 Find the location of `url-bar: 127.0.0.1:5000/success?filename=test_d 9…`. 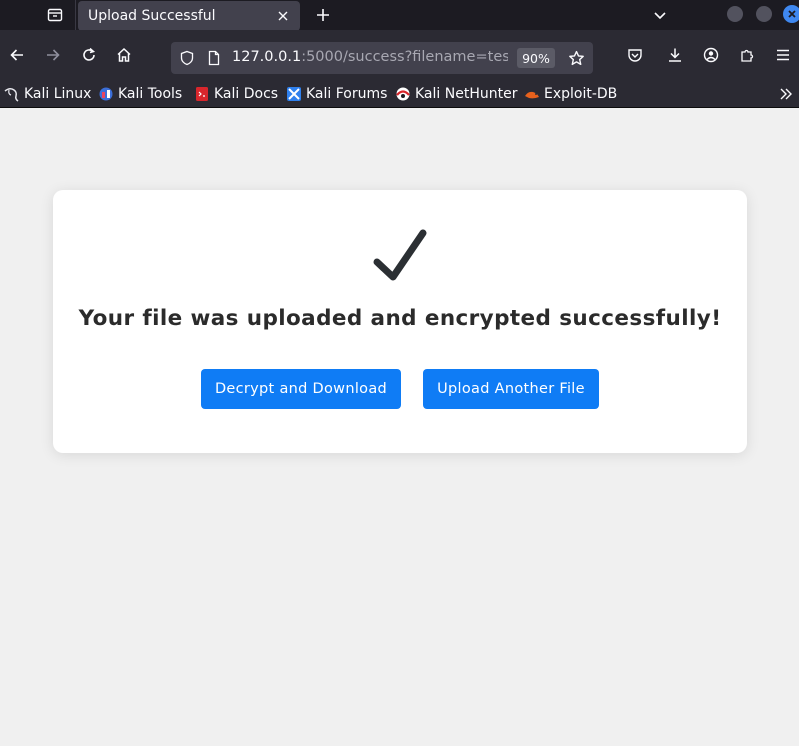

url-bar: 127.0.0.1:5000/success?filename=test_d 9… is located at coordinates (382, 58).